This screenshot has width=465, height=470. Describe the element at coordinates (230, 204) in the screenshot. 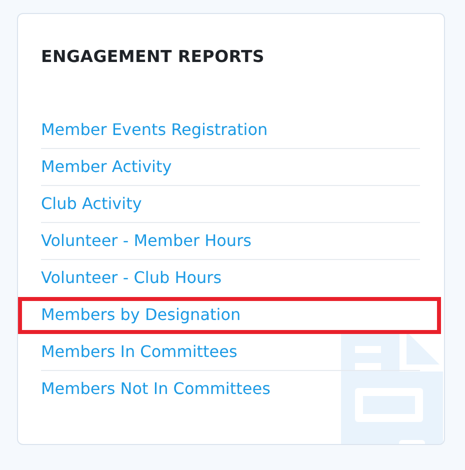

I see `report-link: Club Activity` at that location.